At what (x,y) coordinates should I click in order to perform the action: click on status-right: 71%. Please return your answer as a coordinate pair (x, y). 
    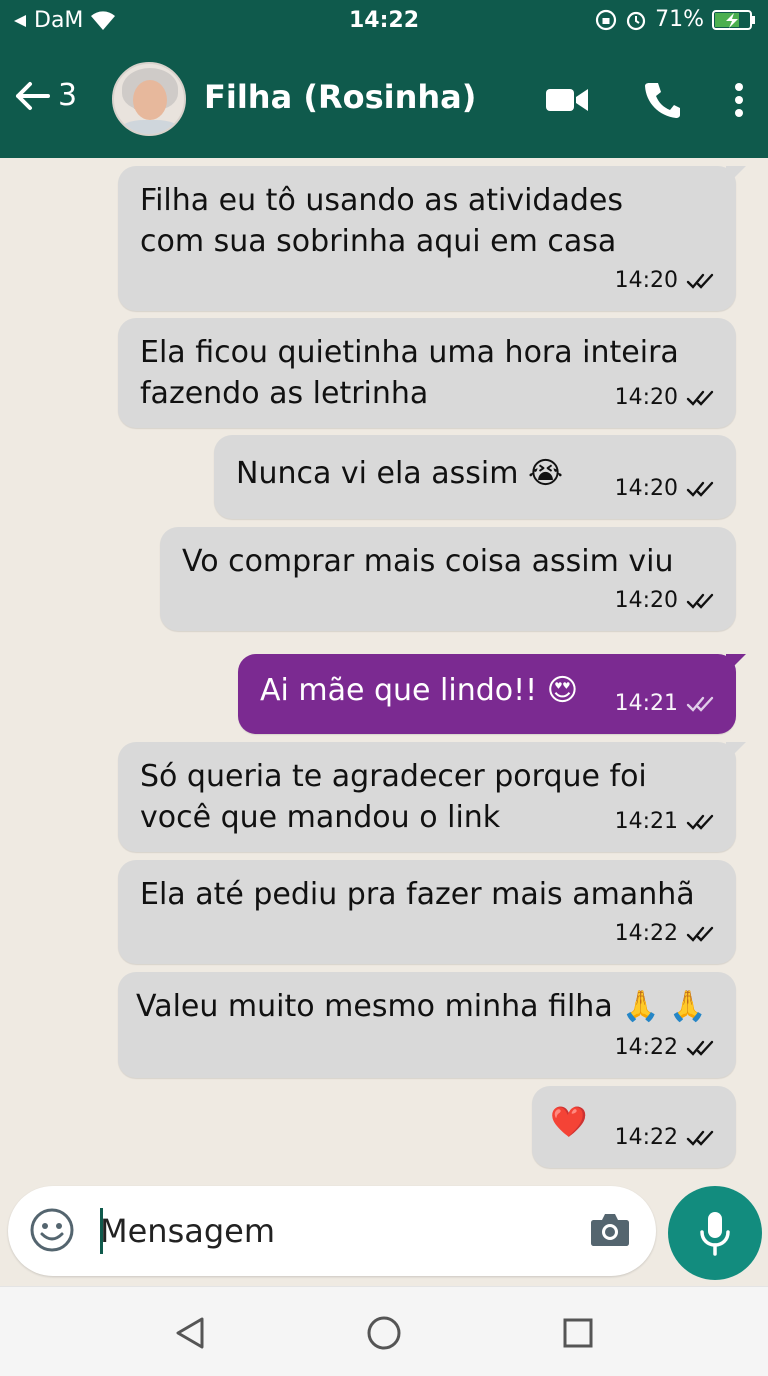
    Looking at the image, I should click on (675, 19).